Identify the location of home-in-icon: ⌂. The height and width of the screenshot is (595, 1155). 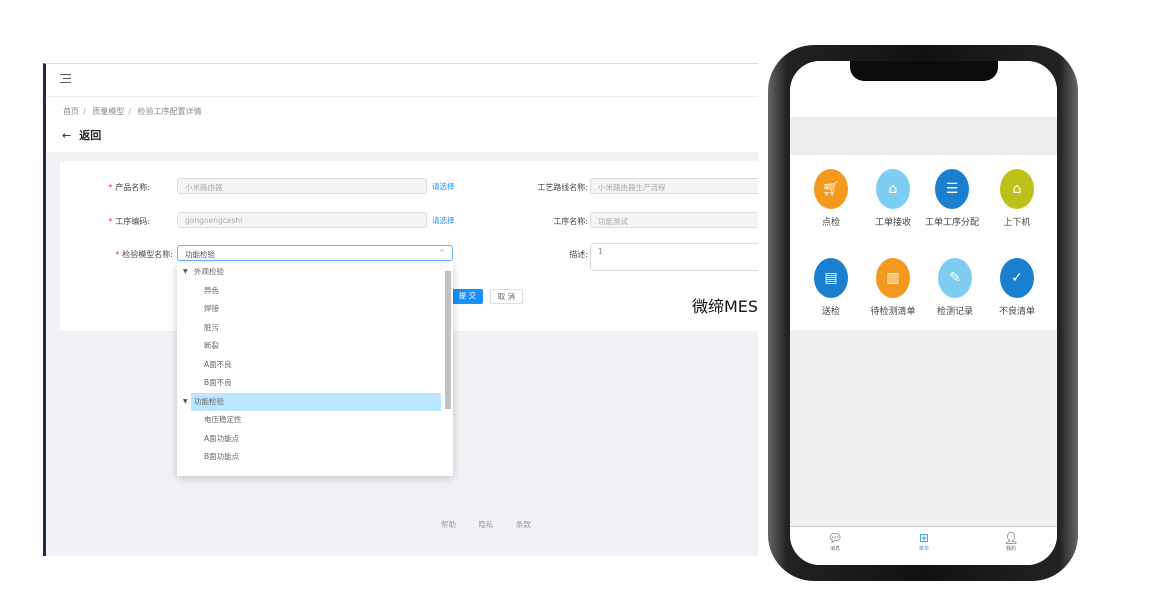
(893, 189).